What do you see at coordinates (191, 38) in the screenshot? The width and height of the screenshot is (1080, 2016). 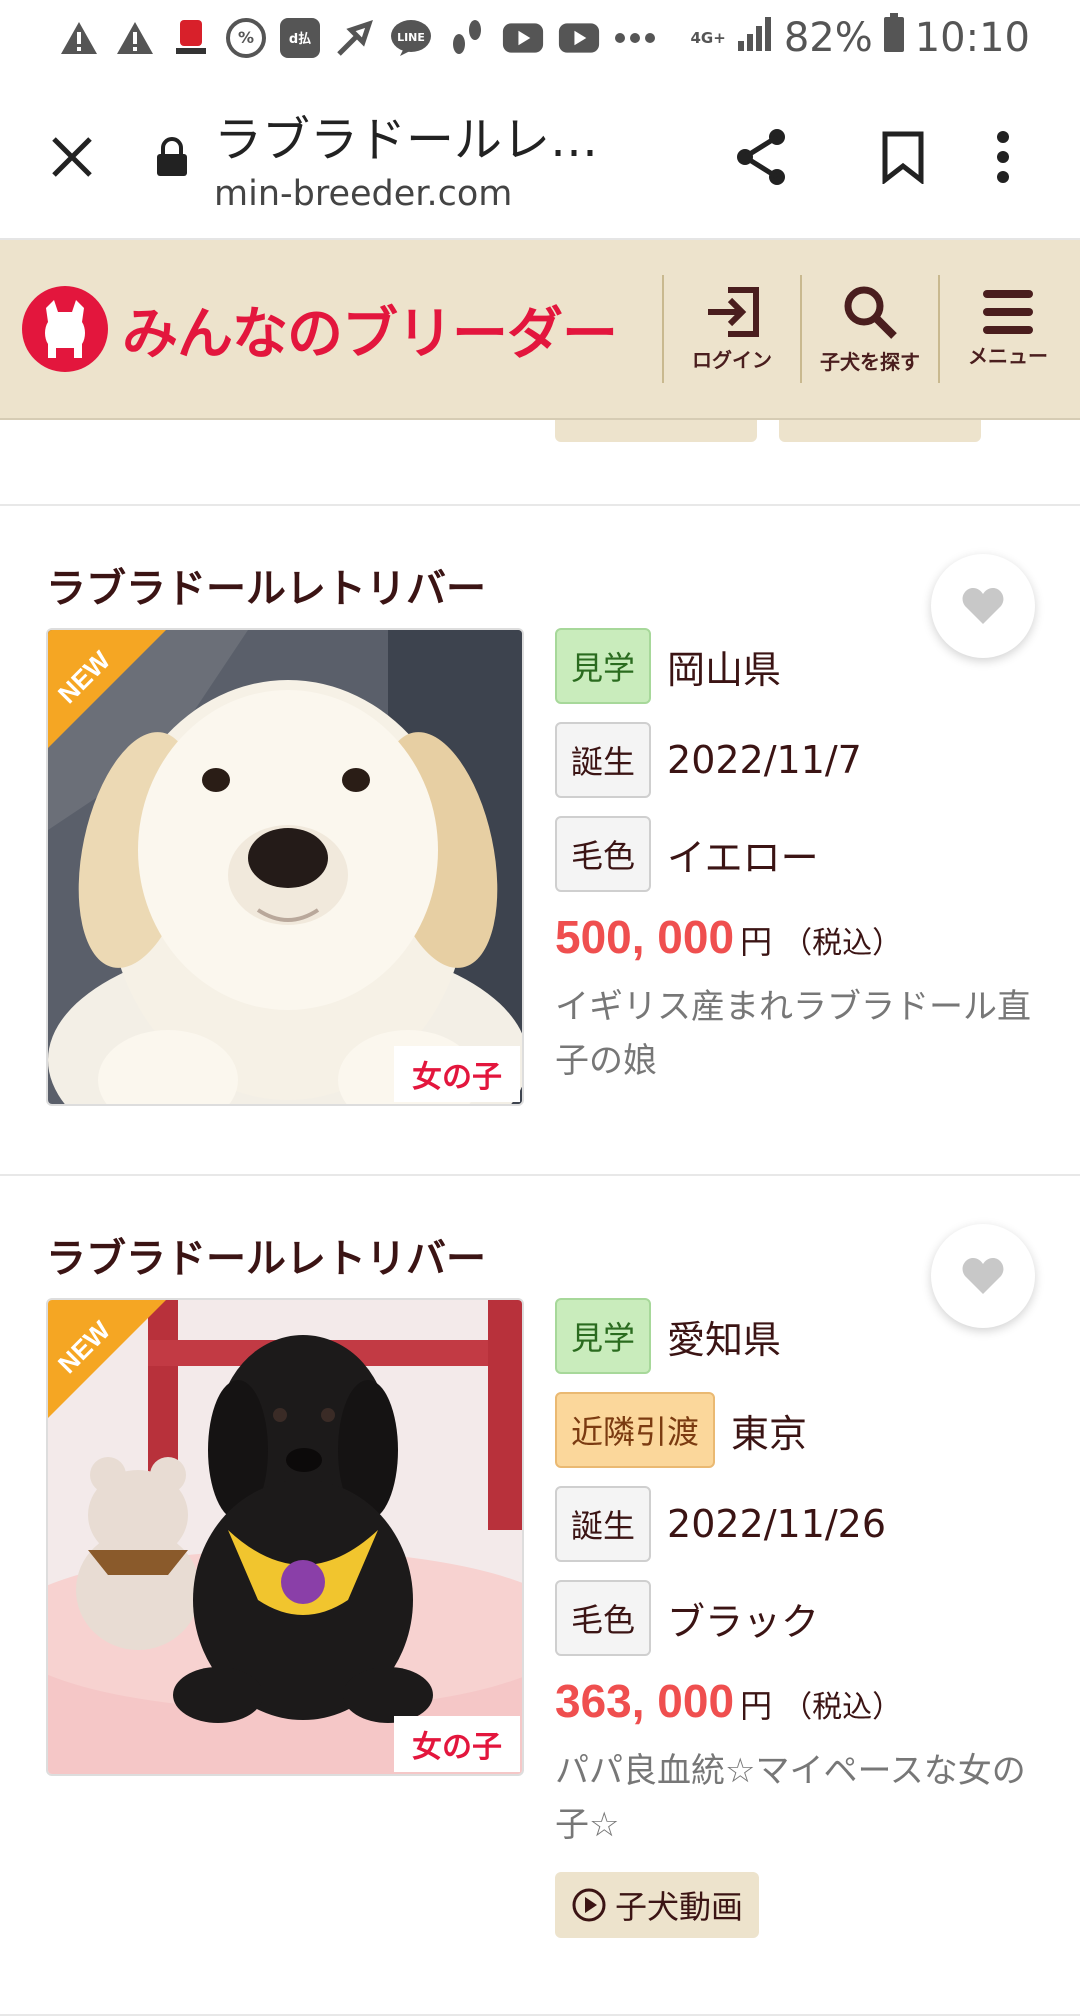 I see `maruhan-app-icon` at bounding box center [191, 38].